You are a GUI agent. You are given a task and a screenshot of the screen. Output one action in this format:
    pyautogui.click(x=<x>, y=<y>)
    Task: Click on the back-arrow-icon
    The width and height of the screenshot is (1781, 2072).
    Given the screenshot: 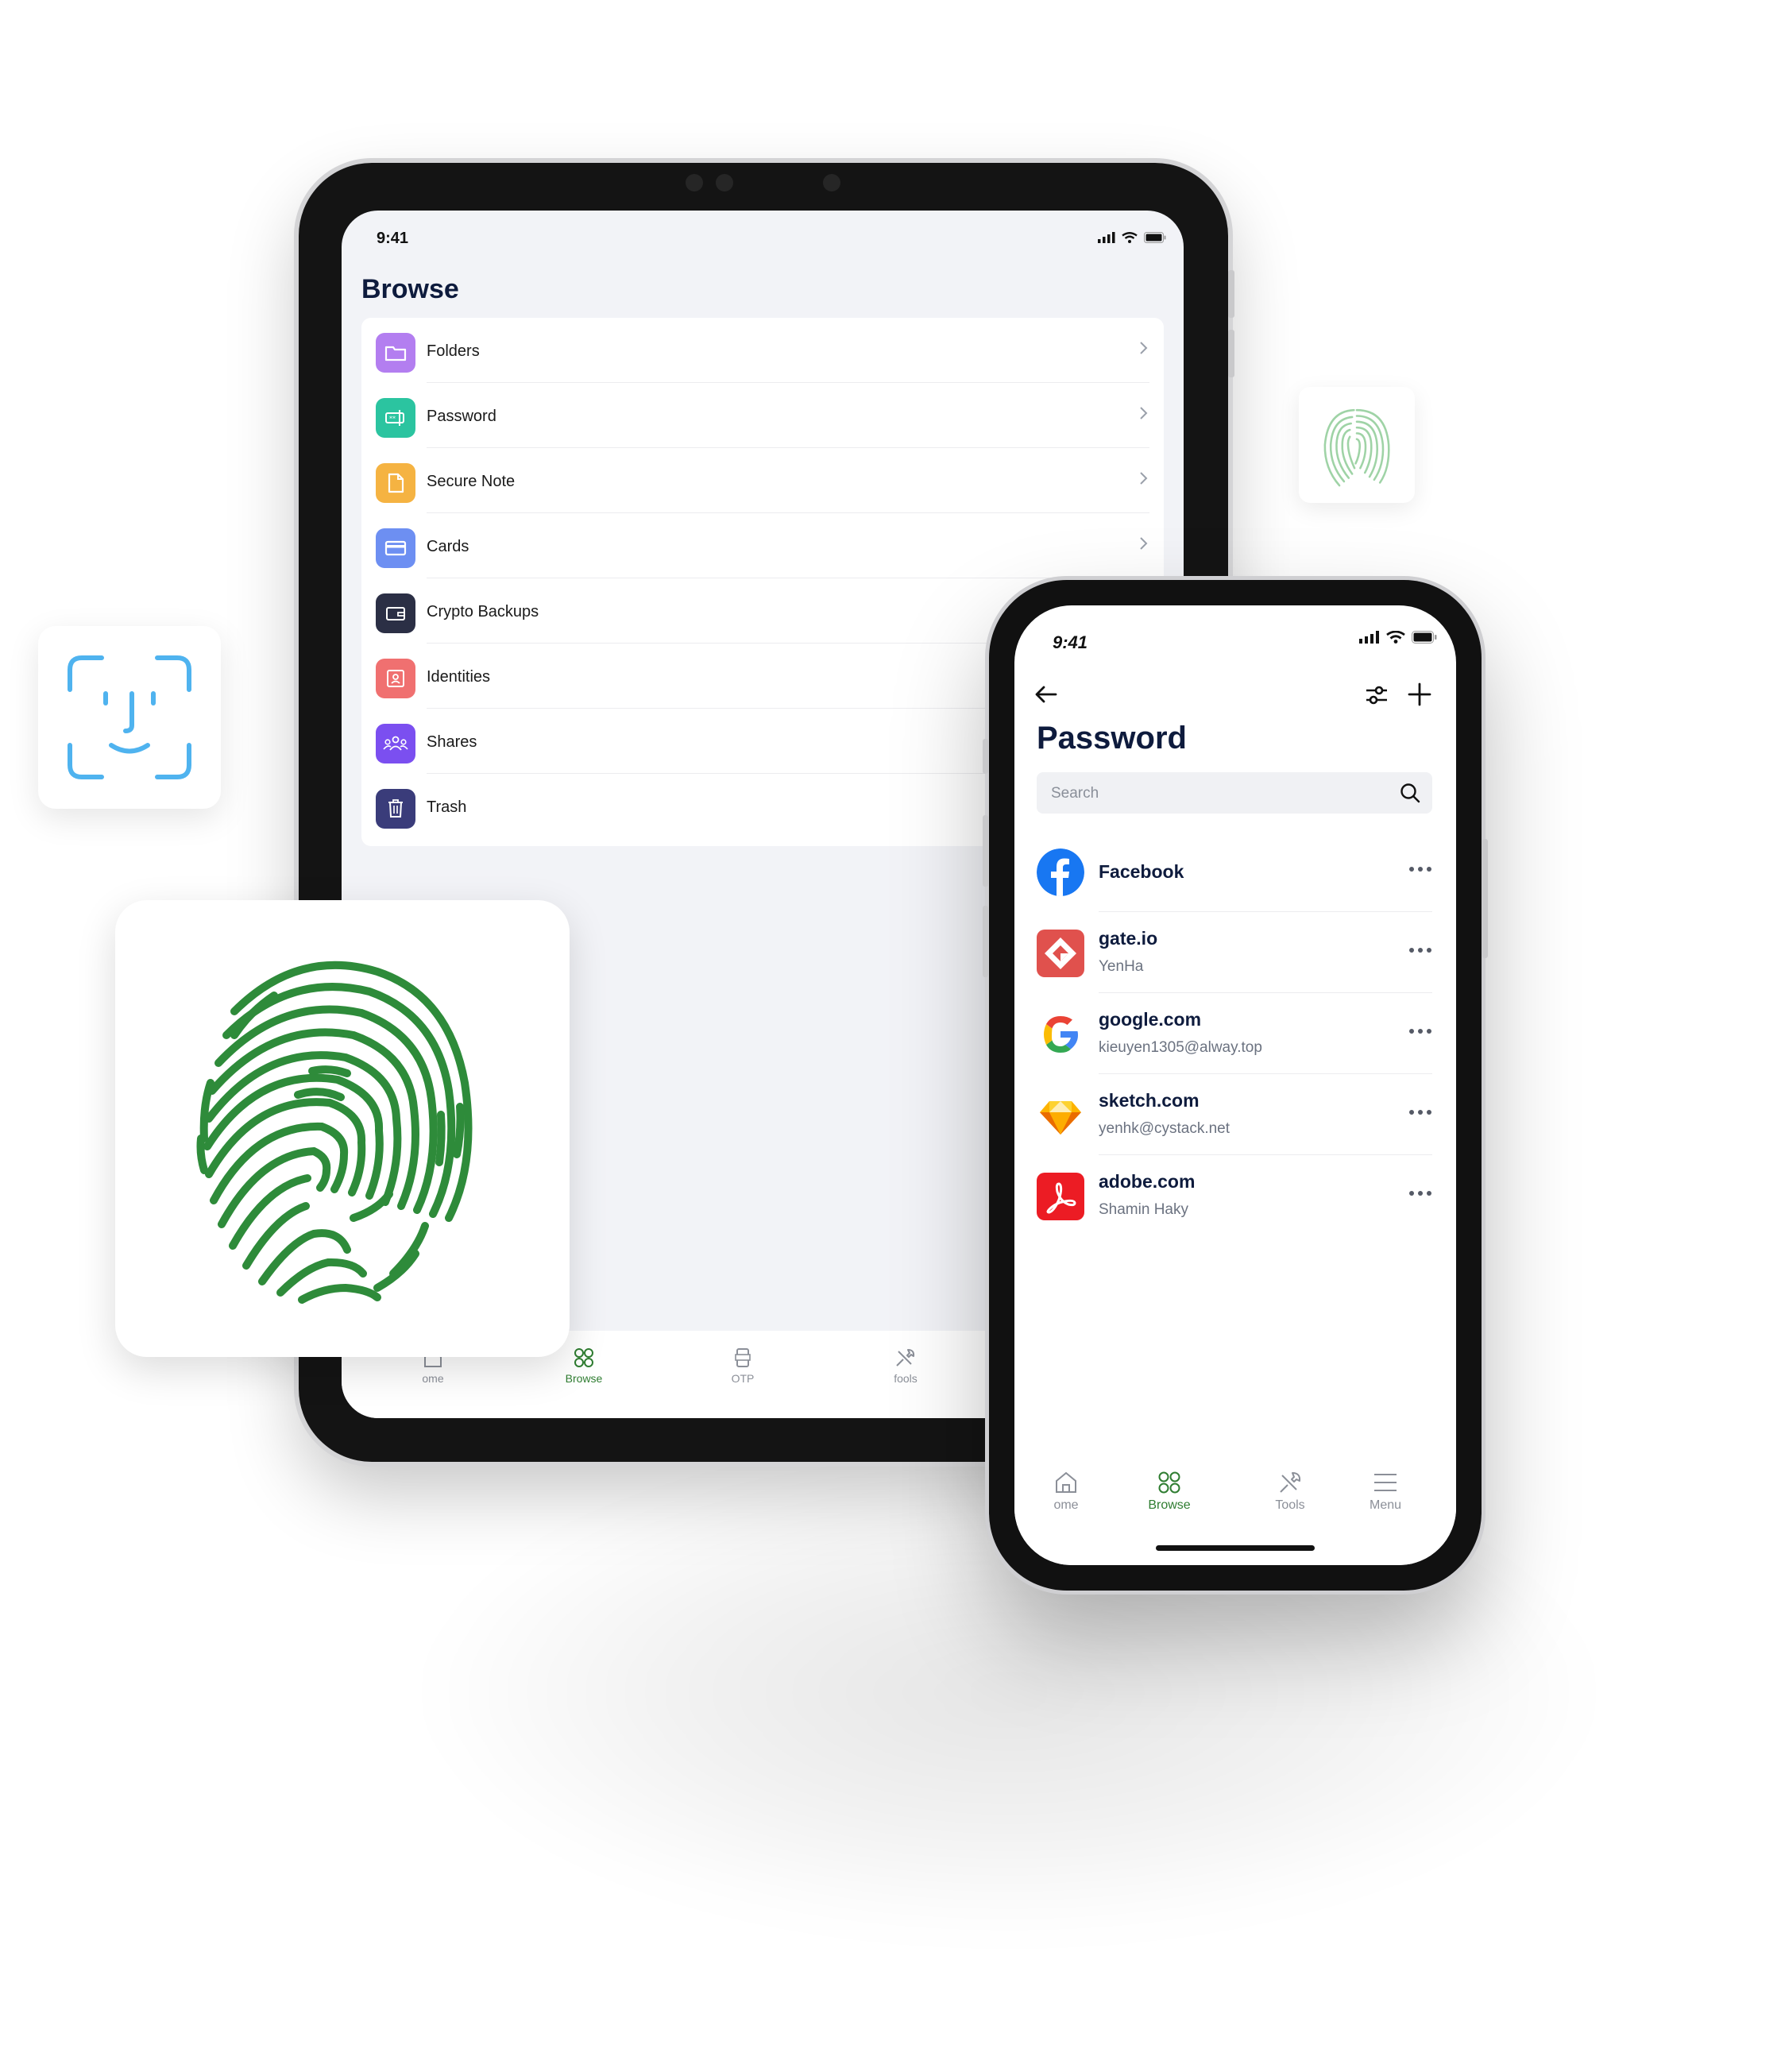 What is the action you would take?
    pyautogui.click(x=1046, y=694)
    